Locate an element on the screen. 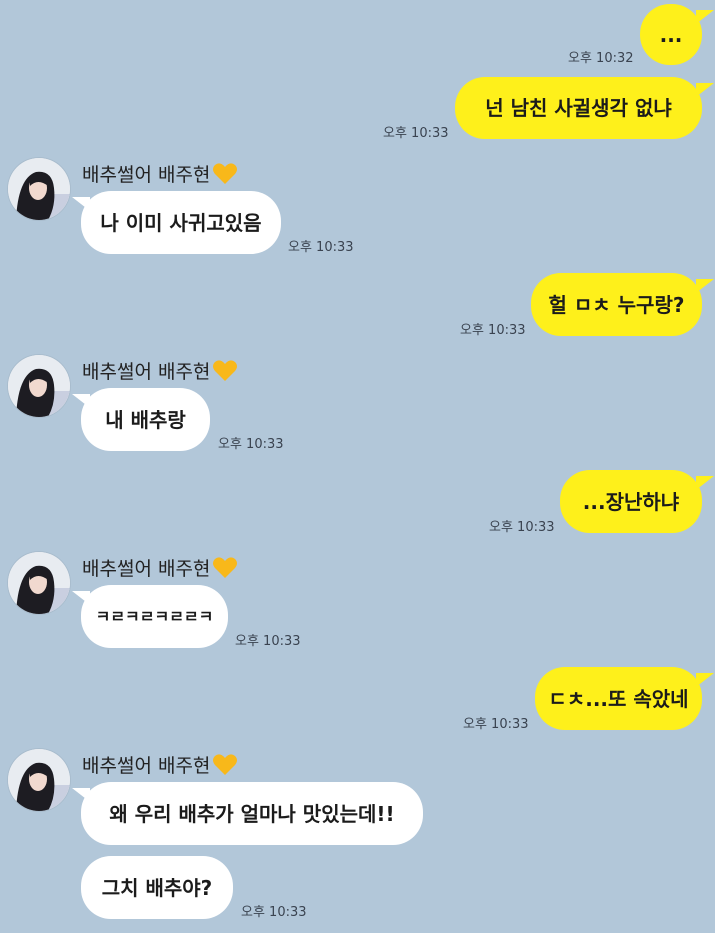  message-bubble-mine: ㄷㅊ...또 속았네 is located at coordinates (618, 698).